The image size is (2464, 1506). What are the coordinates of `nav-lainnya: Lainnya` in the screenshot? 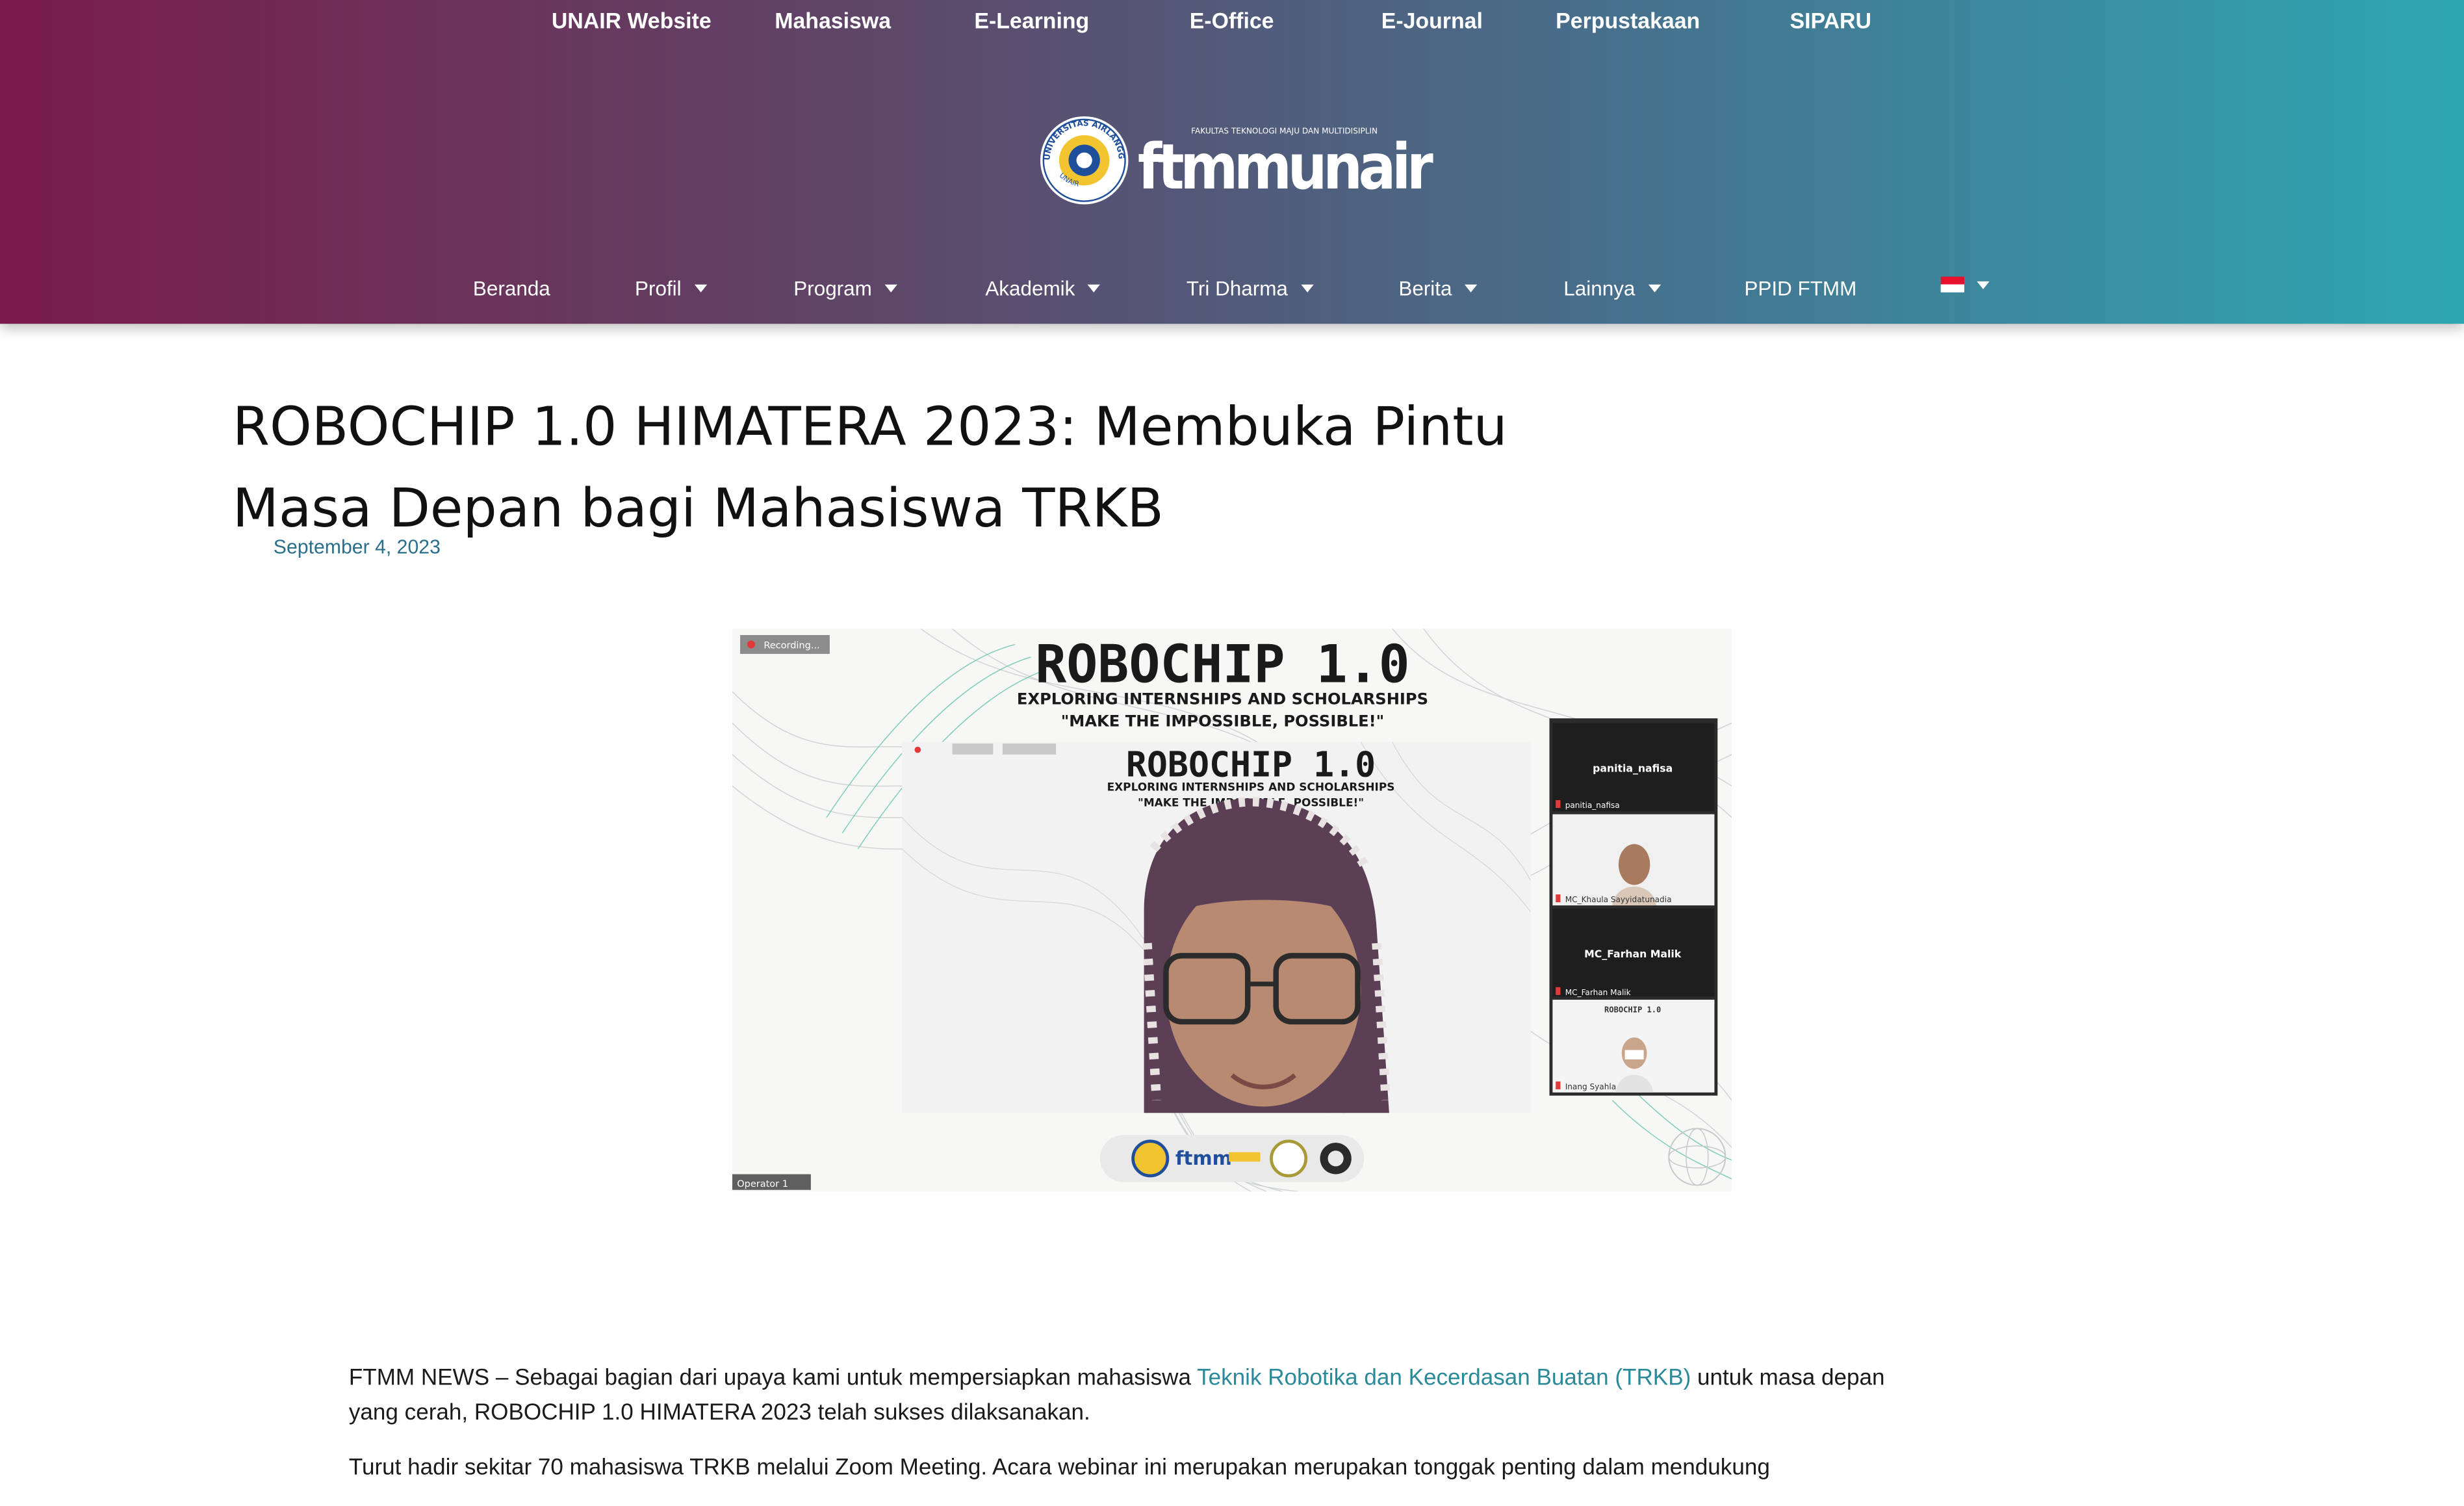 It's located at (1612, 288).